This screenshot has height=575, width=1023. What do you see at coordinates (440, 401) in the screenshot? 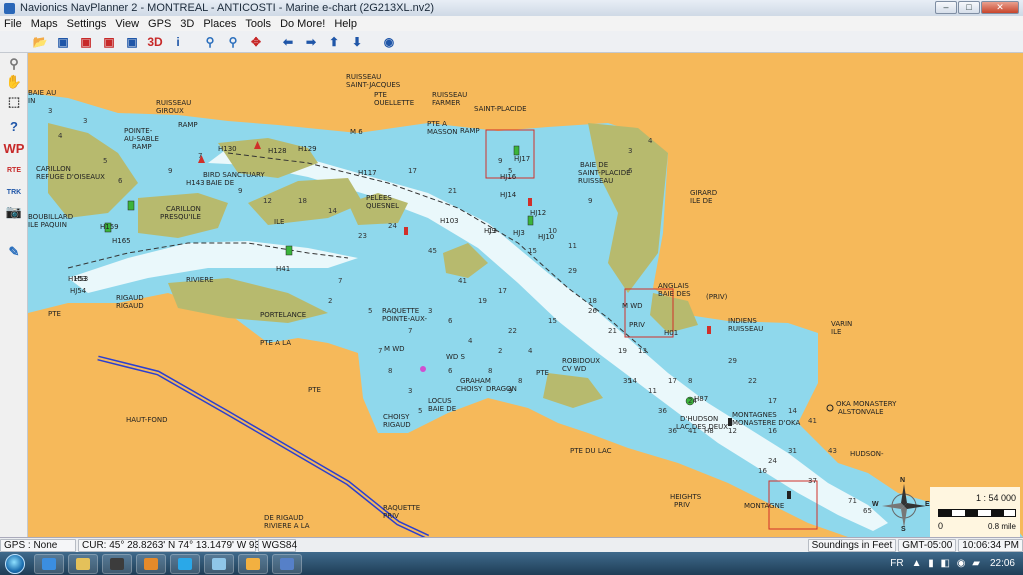
I see `map-label: LOCUS` at bounding box center [440, 401].